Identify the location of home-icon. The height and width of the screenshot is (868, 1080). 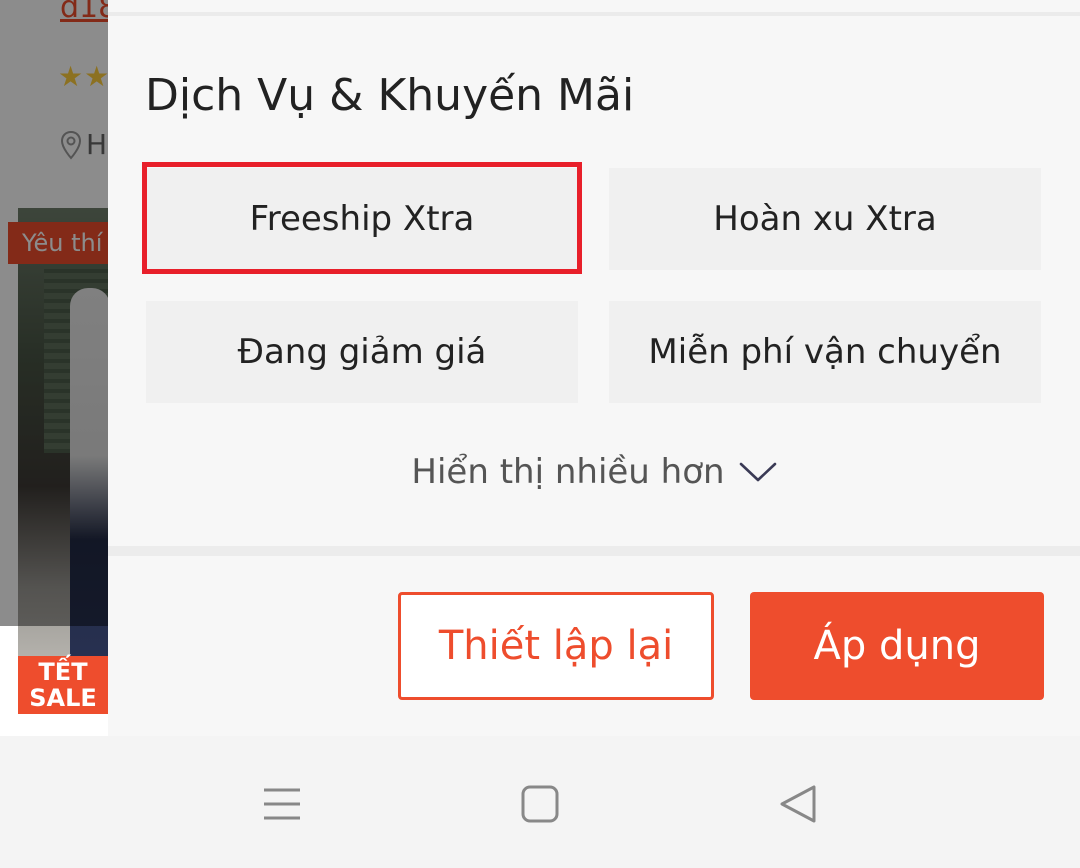
(540, 804).